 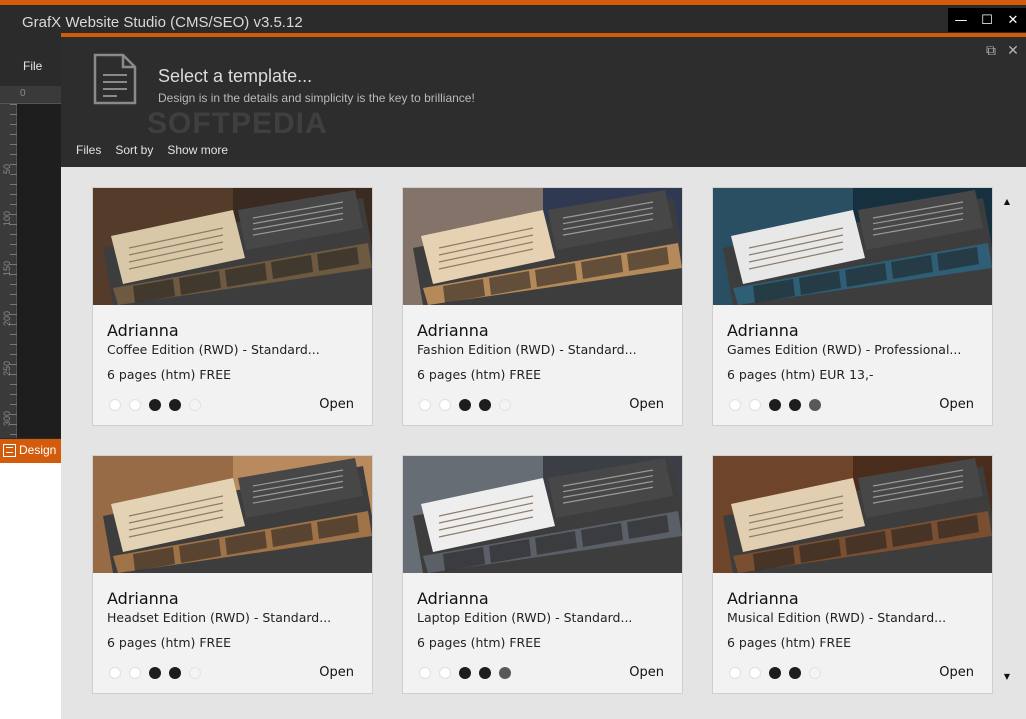 I want to click on template-price: 6 pages (htm) EUR 13,-, so click(x=800, y=374).